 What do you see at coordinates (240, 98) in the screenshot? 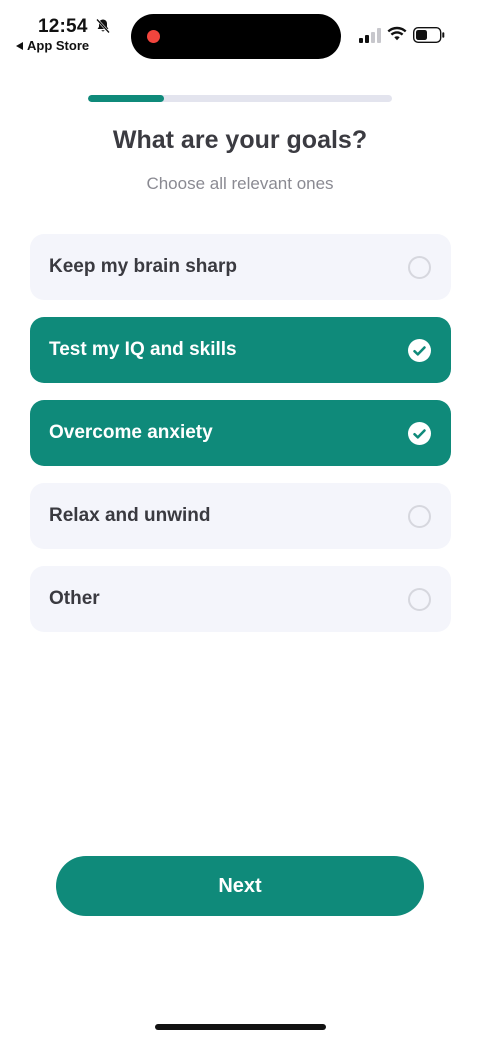
I see `onboarding-progress-bar` at bounding box center [240, 98].